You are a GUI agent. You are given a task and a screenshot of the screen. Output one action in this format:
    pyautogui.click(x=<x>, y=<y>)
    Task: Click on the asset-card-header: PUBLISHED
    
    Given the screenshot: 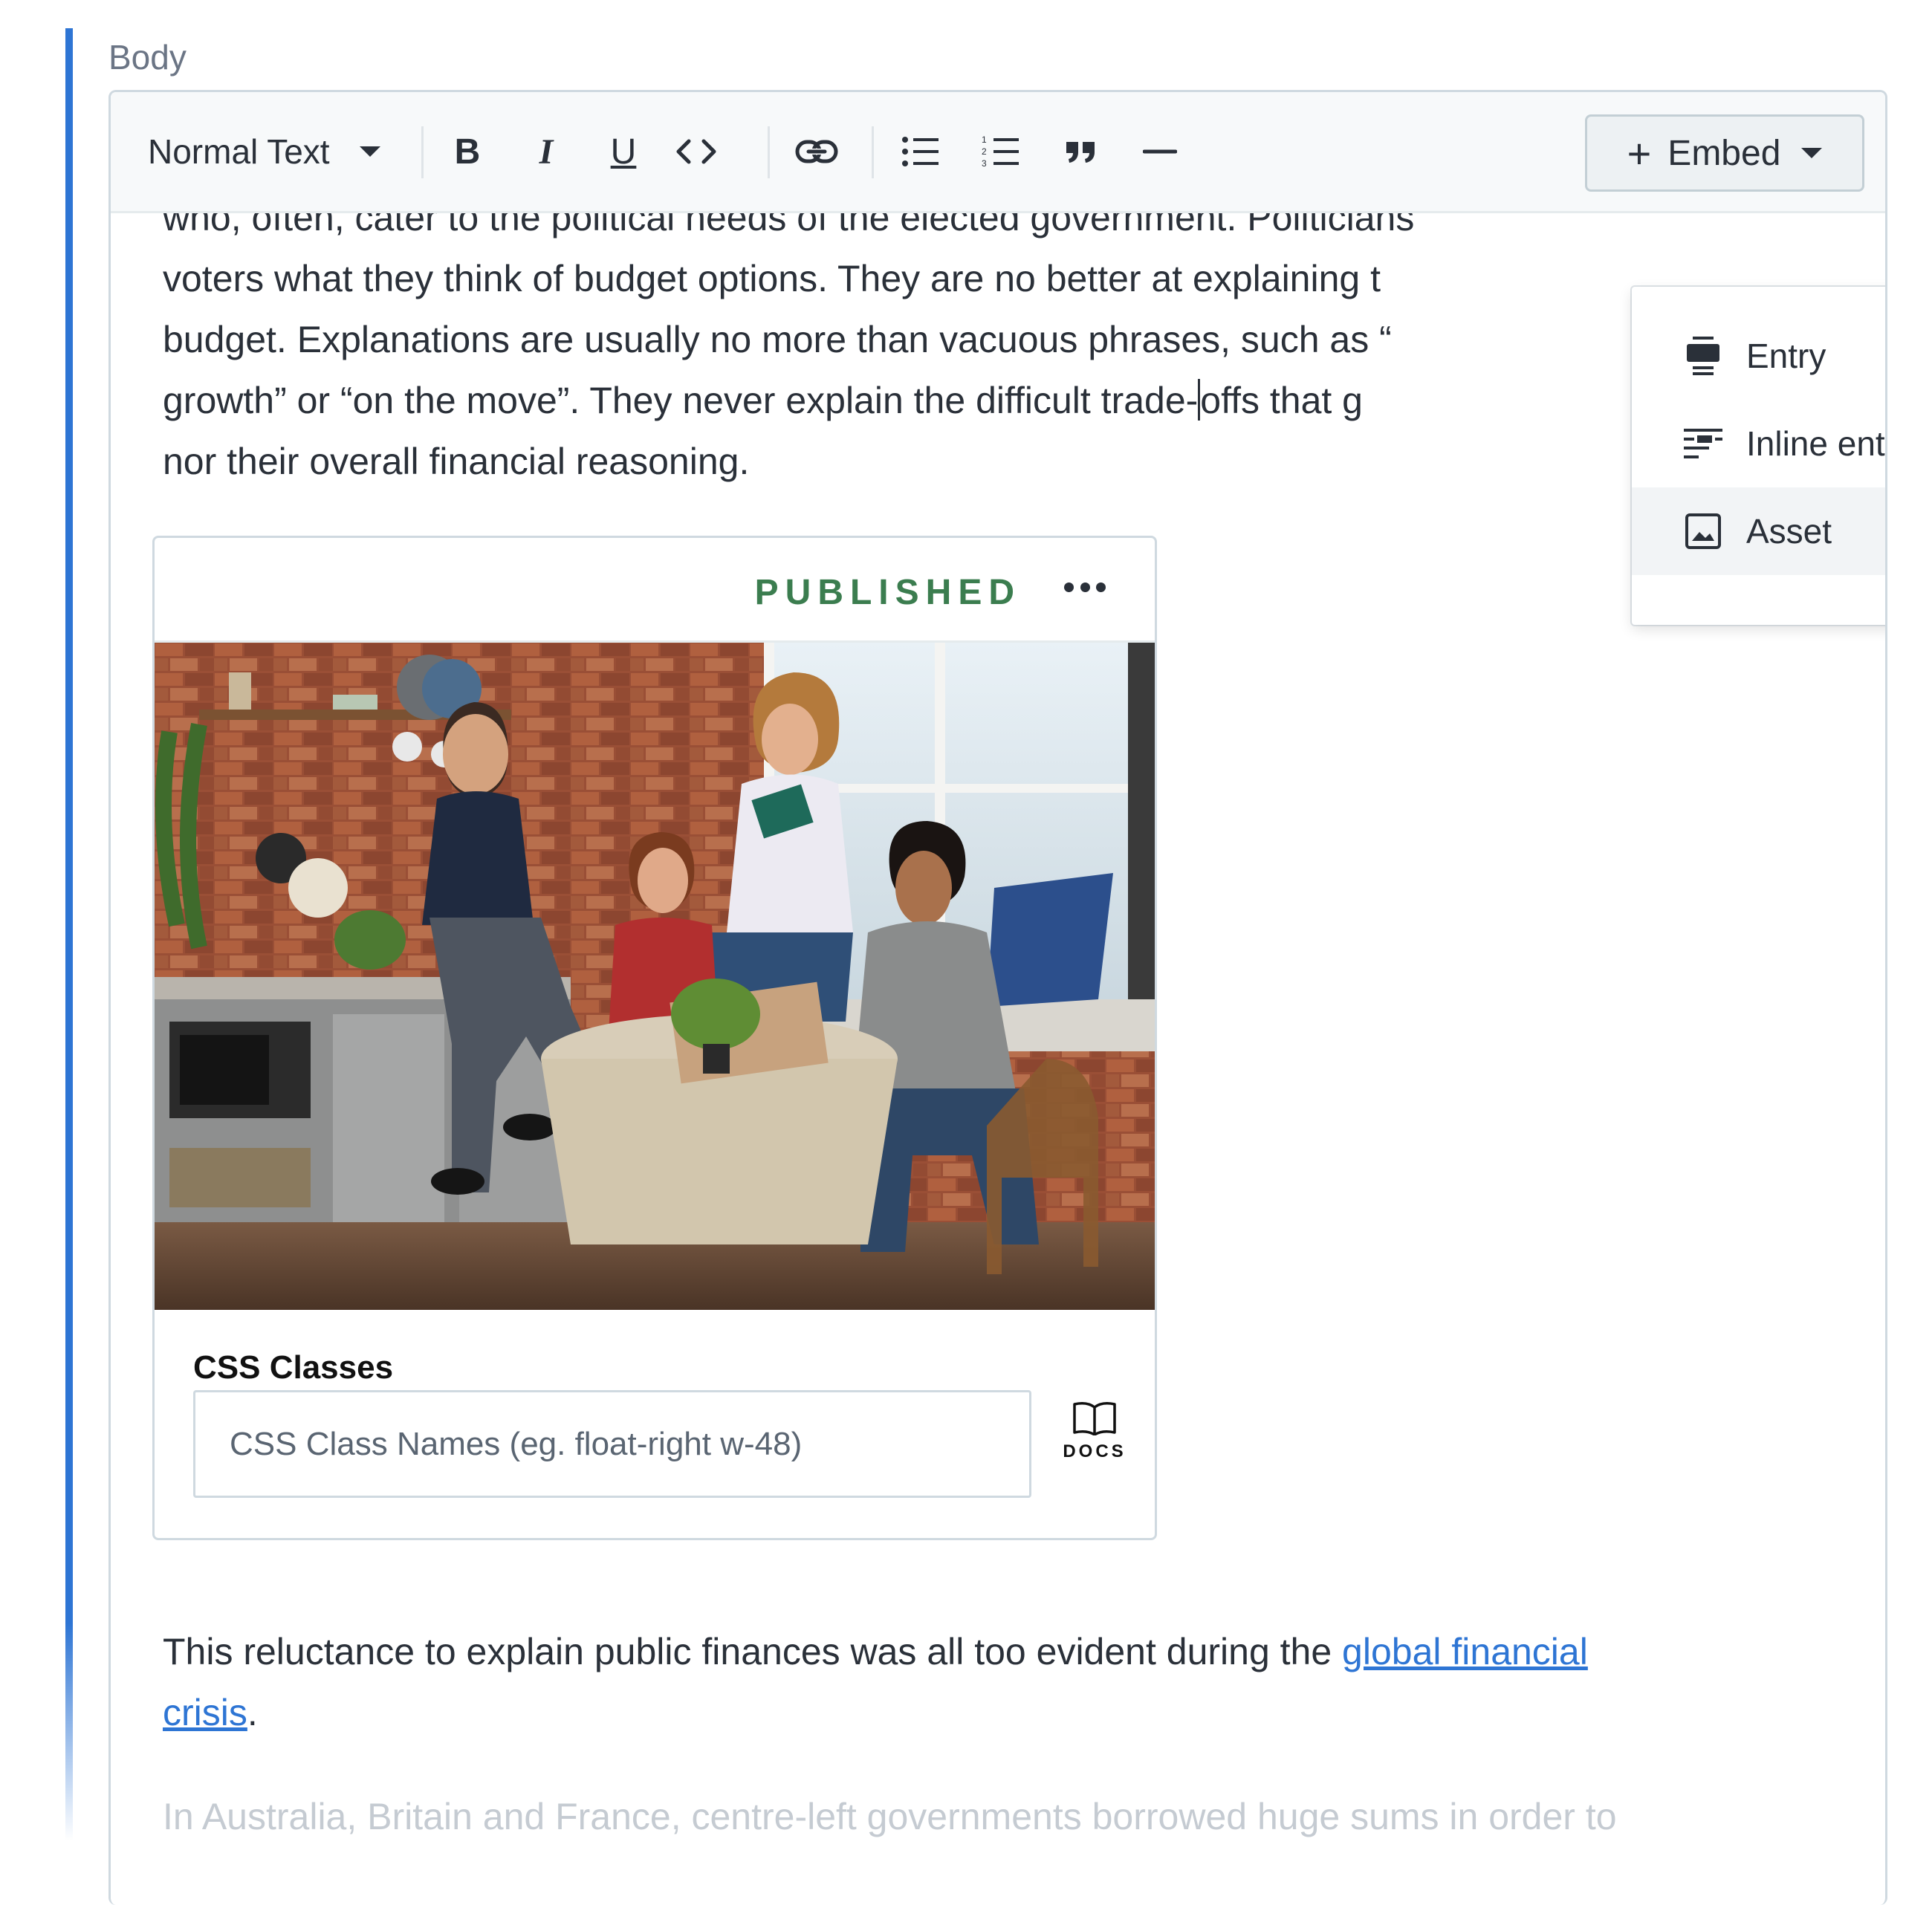 What is the action you would take?
    pyautogui.click(x=655, y=590)
    